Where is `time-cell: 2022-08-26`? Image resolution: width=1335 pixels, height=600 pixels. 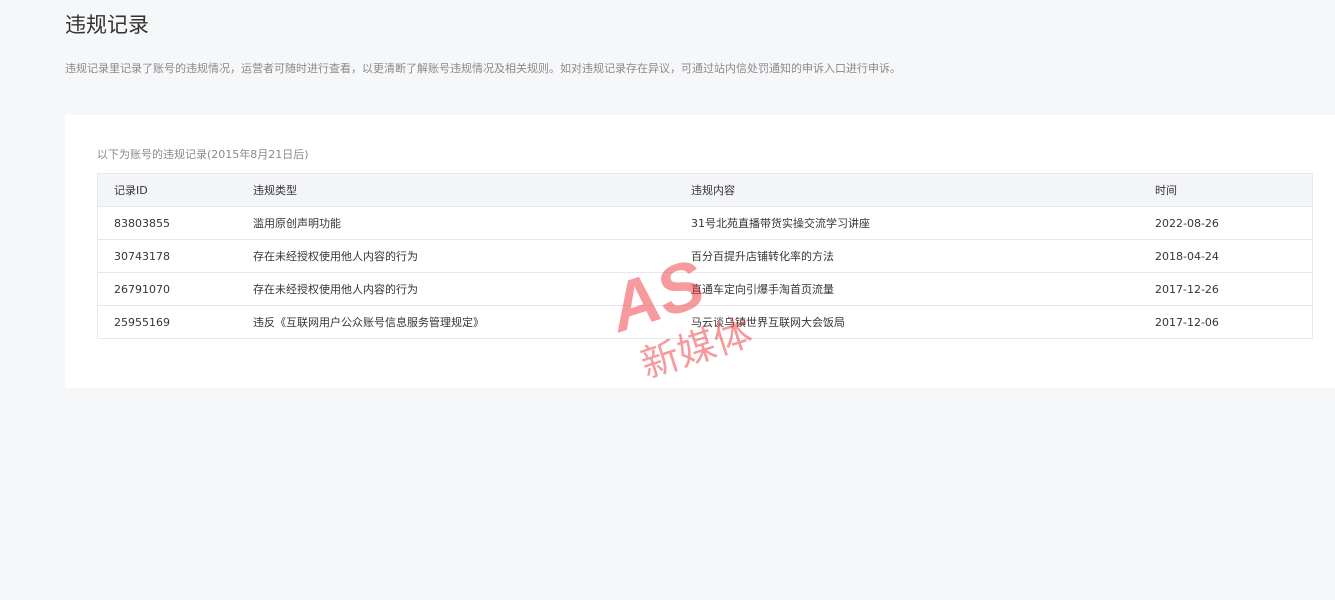
time-cell: 2022-08-26 is located at coordinates (1187, 223).